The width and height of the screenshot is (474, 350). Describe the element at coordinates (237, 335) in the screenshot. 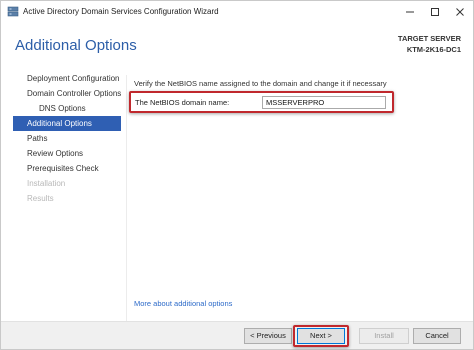

I see `wizard-footer: < Previous Next > Install Cancel` at that location.